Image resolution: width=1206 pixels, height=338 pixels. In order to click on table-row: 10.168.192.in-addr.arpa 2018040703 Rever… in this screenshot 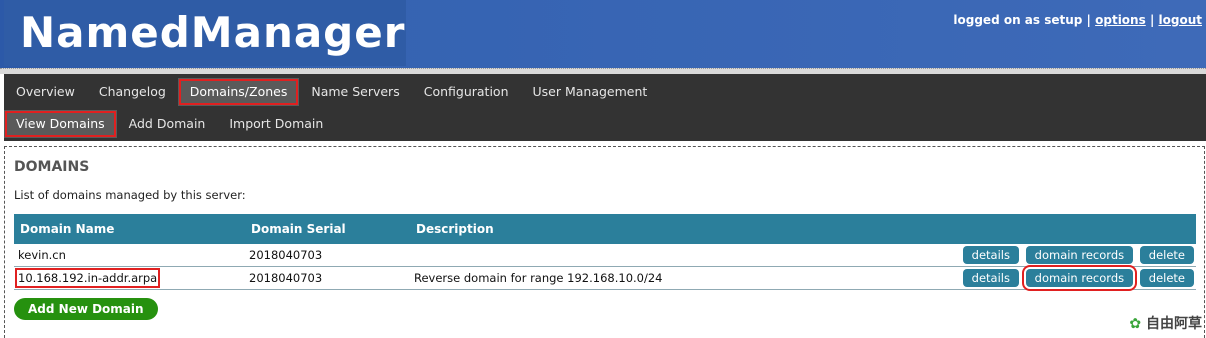, I will do `click(605, 278)`.